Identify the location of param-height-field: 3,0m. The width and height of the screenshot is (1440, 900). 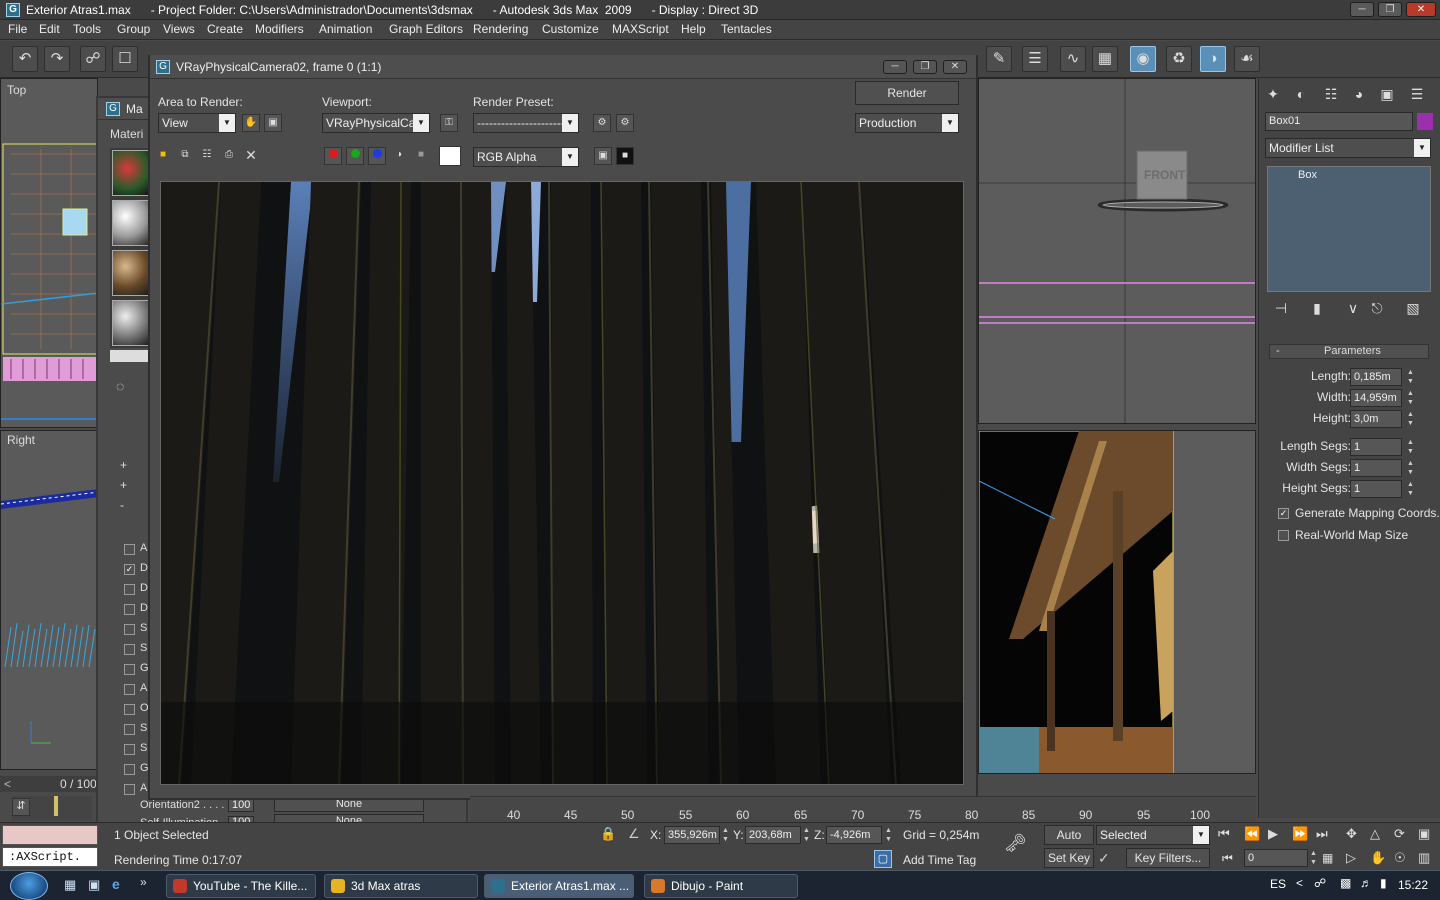
(1376, 419).